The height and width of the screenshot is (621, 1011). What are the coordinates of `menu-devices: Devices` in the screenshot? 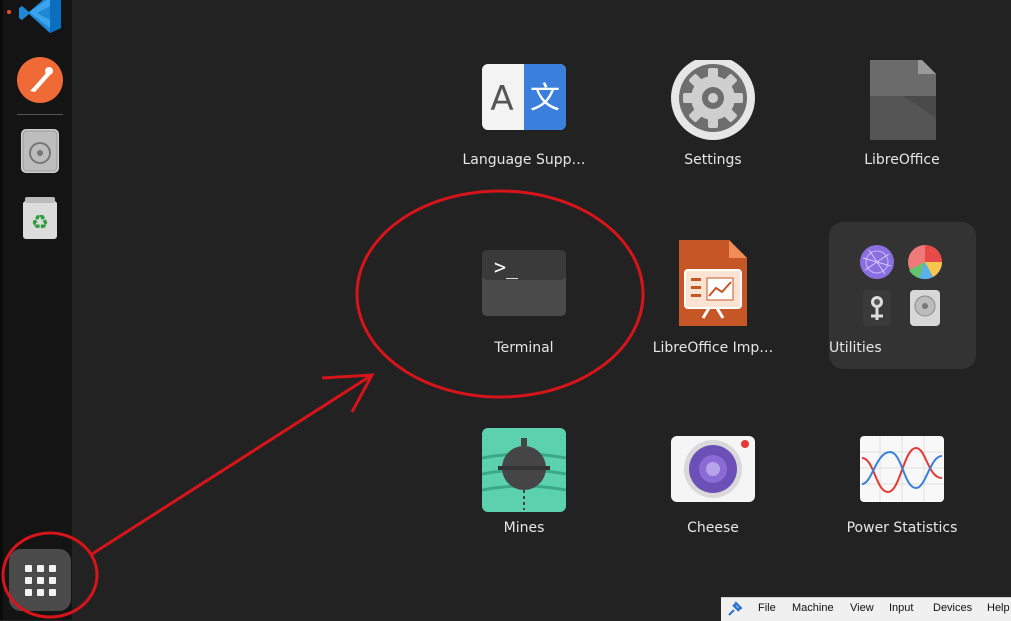 It's located at (952, 608).